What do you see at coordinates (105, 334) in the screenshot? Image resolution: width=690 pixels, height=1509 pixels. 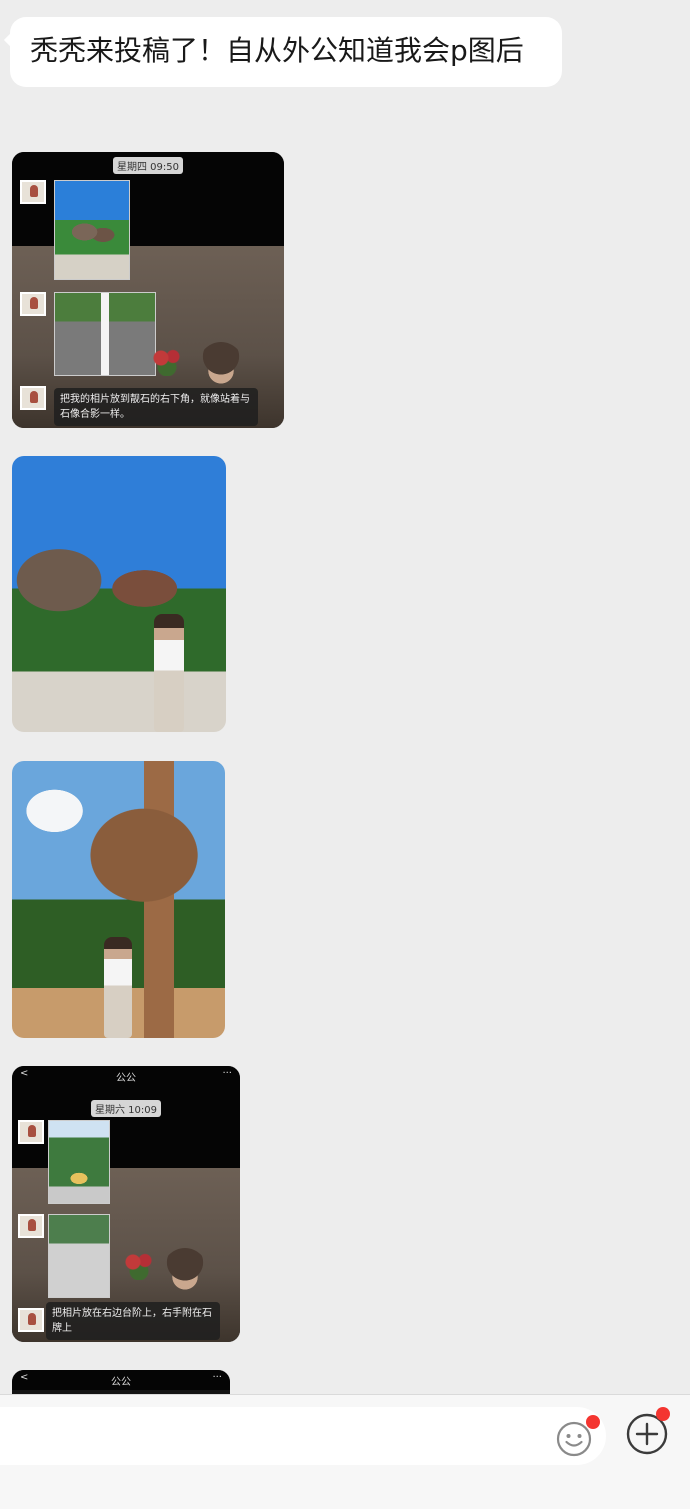 I see `thumbnail-person-photo` at bounding box center [105, 334].